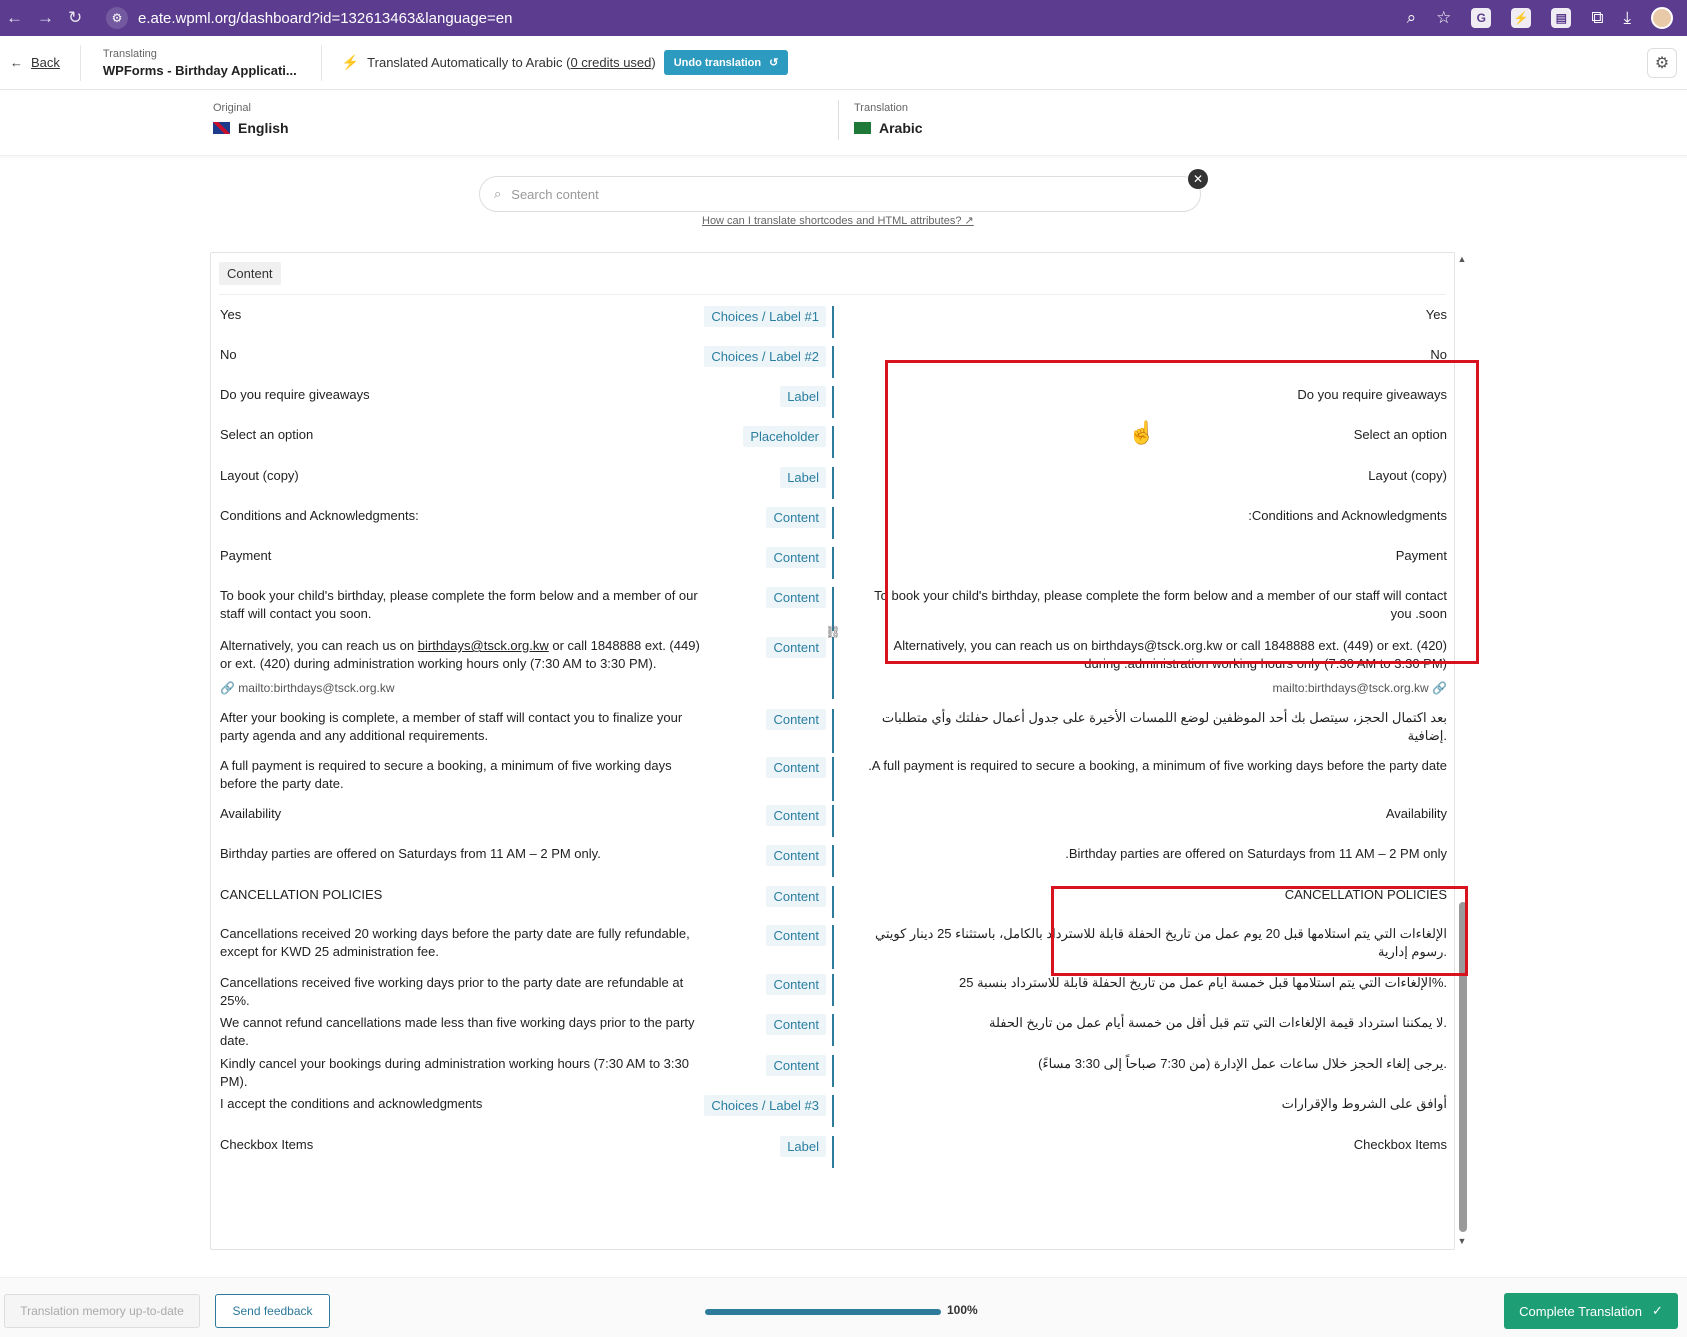 Image resolution: width=1687 pixels, height=1337 pixels. What do you see at coordinates (901, 128) in the screenshot?
I see `translation-language-name: Arabic` at bounding box center [901, 128].